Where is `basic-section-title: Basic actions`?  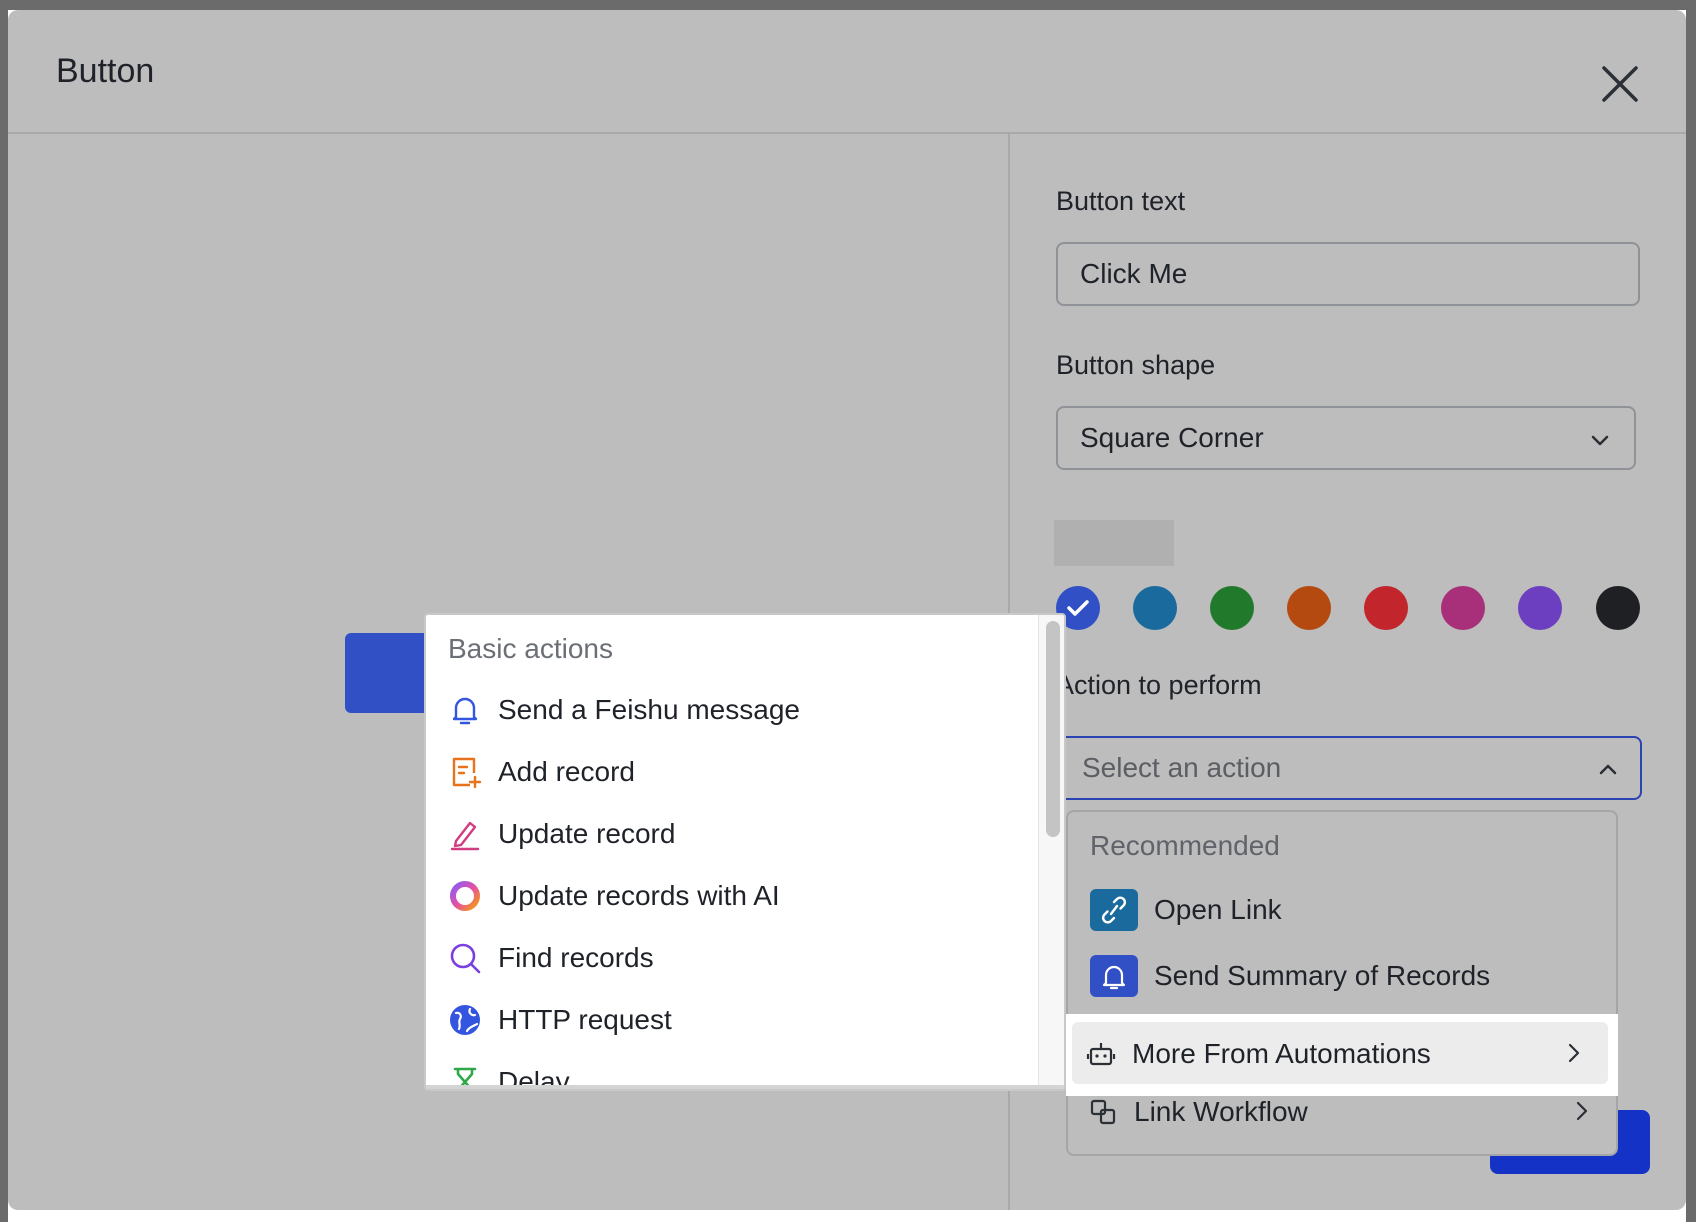
basic-section-title: Basic actions is located at coordinates (530, 648).